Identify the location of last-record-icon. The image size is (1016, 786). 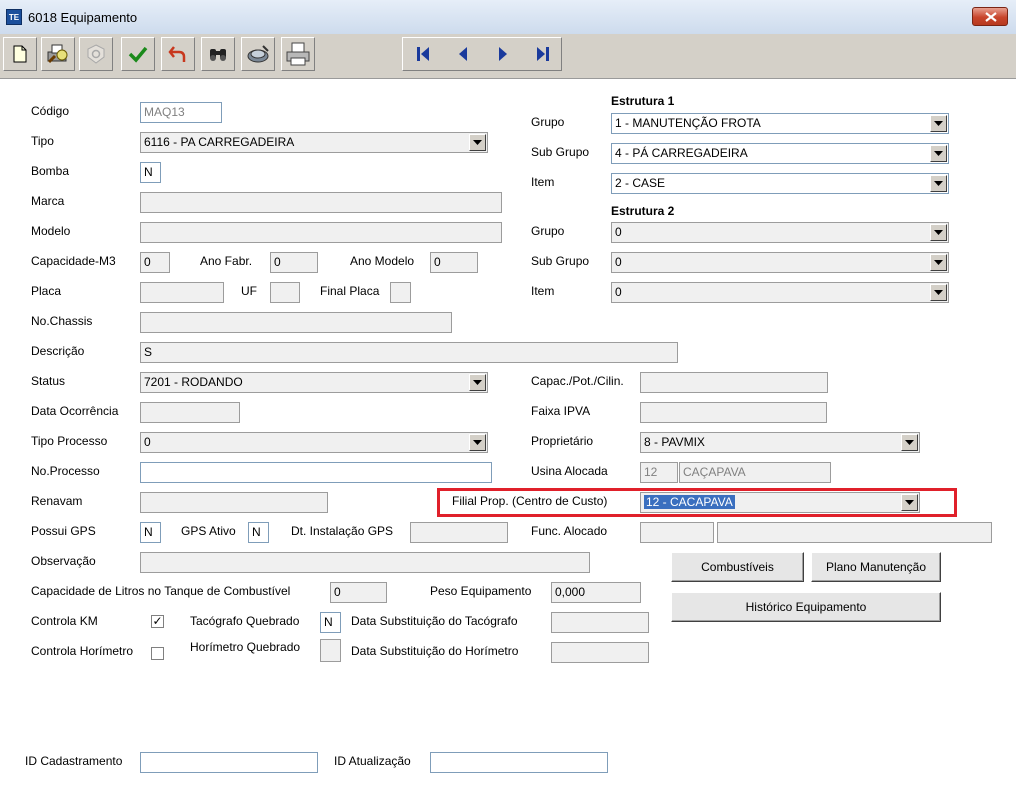
(543, 54).